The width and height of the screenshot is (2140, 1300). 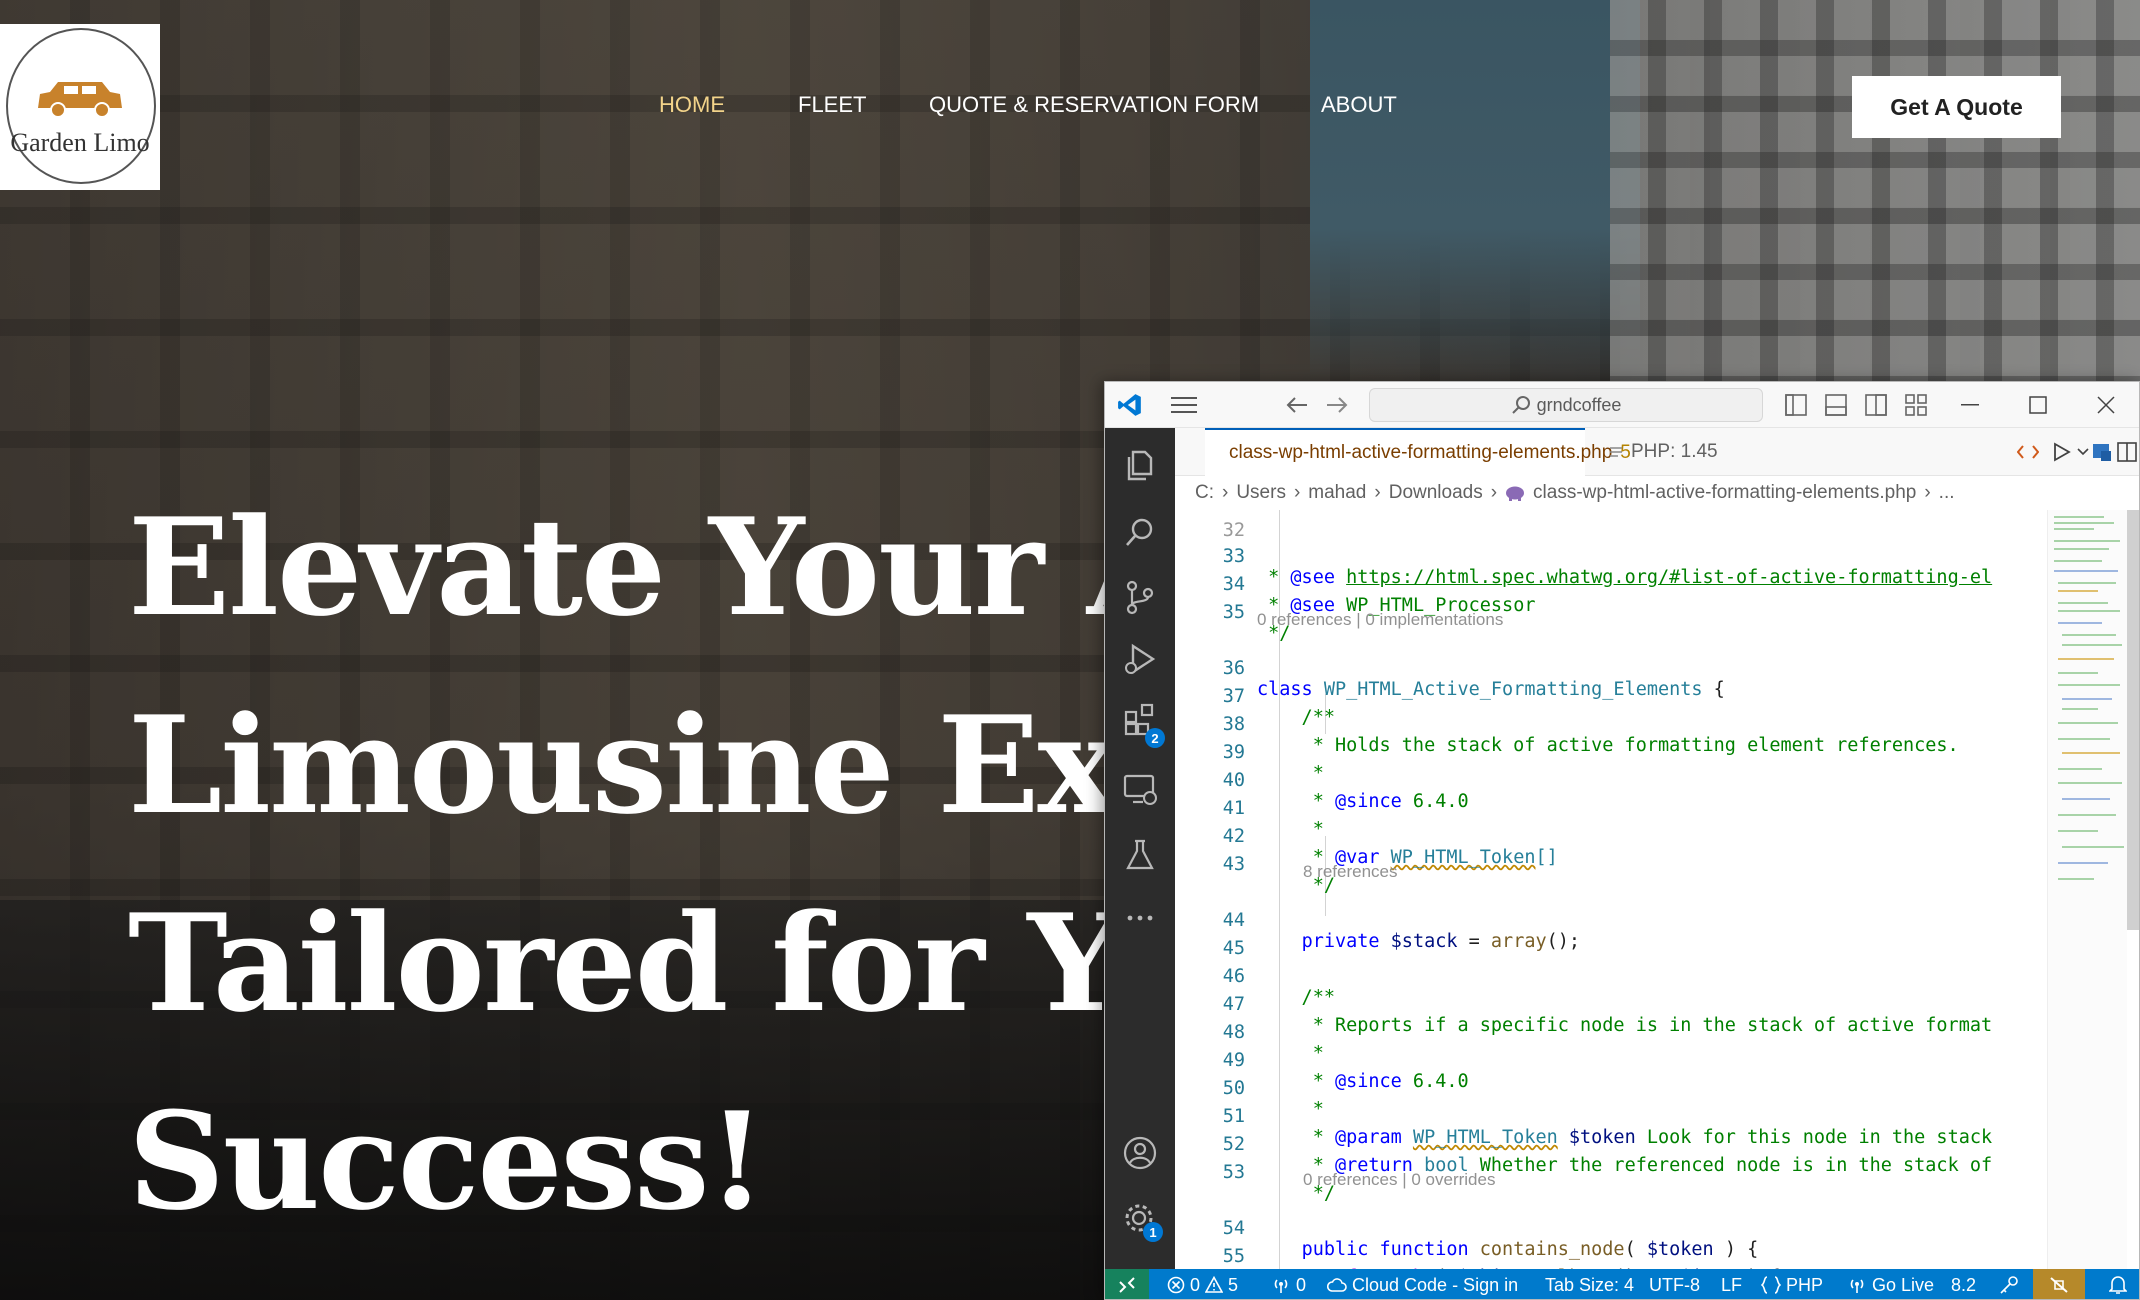 What do you see at coordinates (1379, 595) in the screenshot?
I see `code-line: 34 * @see WP_HTML_Processor` at bounding box center [1379, 595].